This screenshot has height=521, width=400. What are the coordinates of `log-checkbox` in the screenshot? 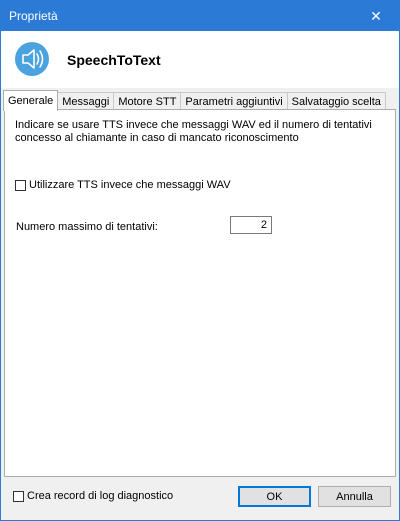 It's located at (18, 496).